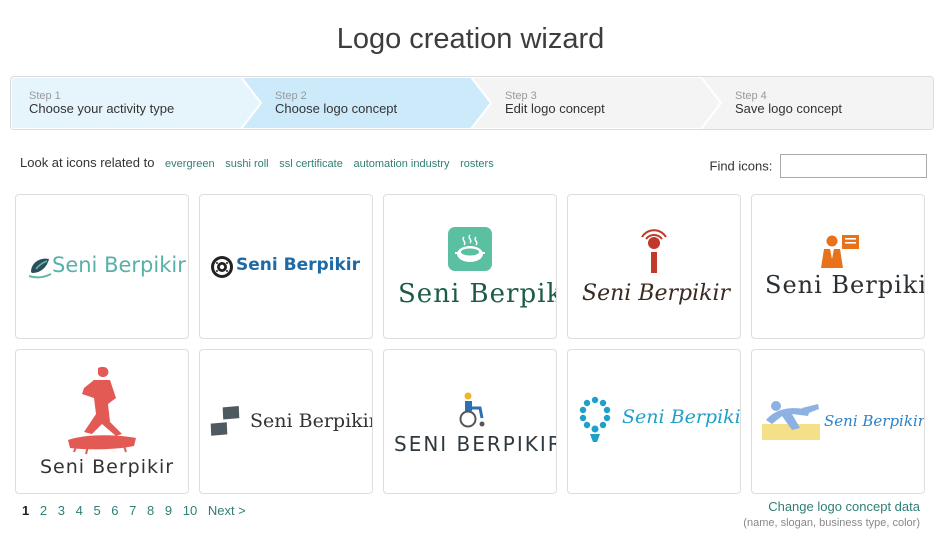 The height and width of the screenshot is (537, 941). Describe the element at coordinates (654, 251) in the screenshot. I see `wireless-antenna-icon` at that location.